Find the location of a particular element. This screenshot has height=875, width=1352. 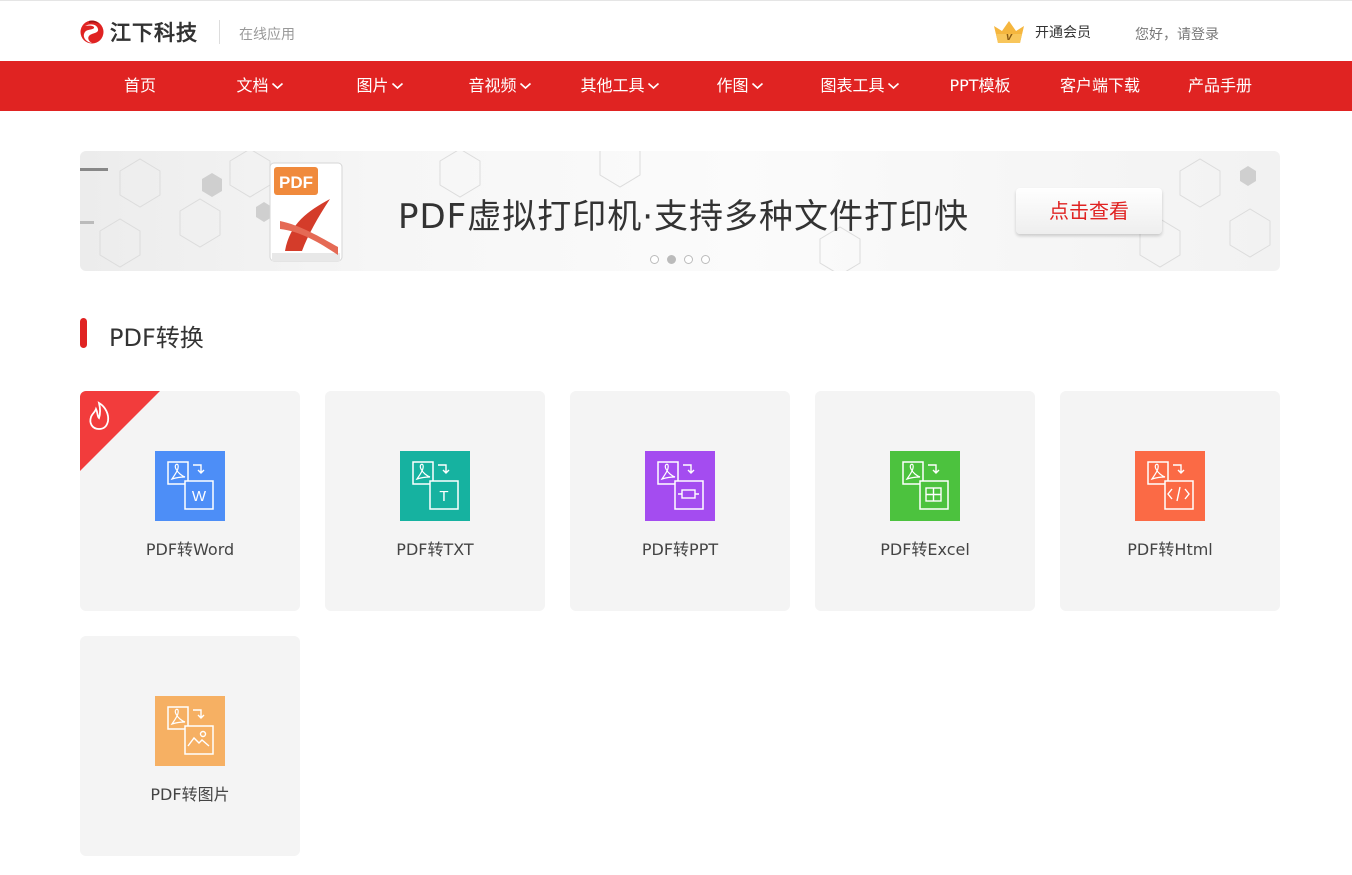

pdf-to-excel-icon is located at coordinates (925, 486).